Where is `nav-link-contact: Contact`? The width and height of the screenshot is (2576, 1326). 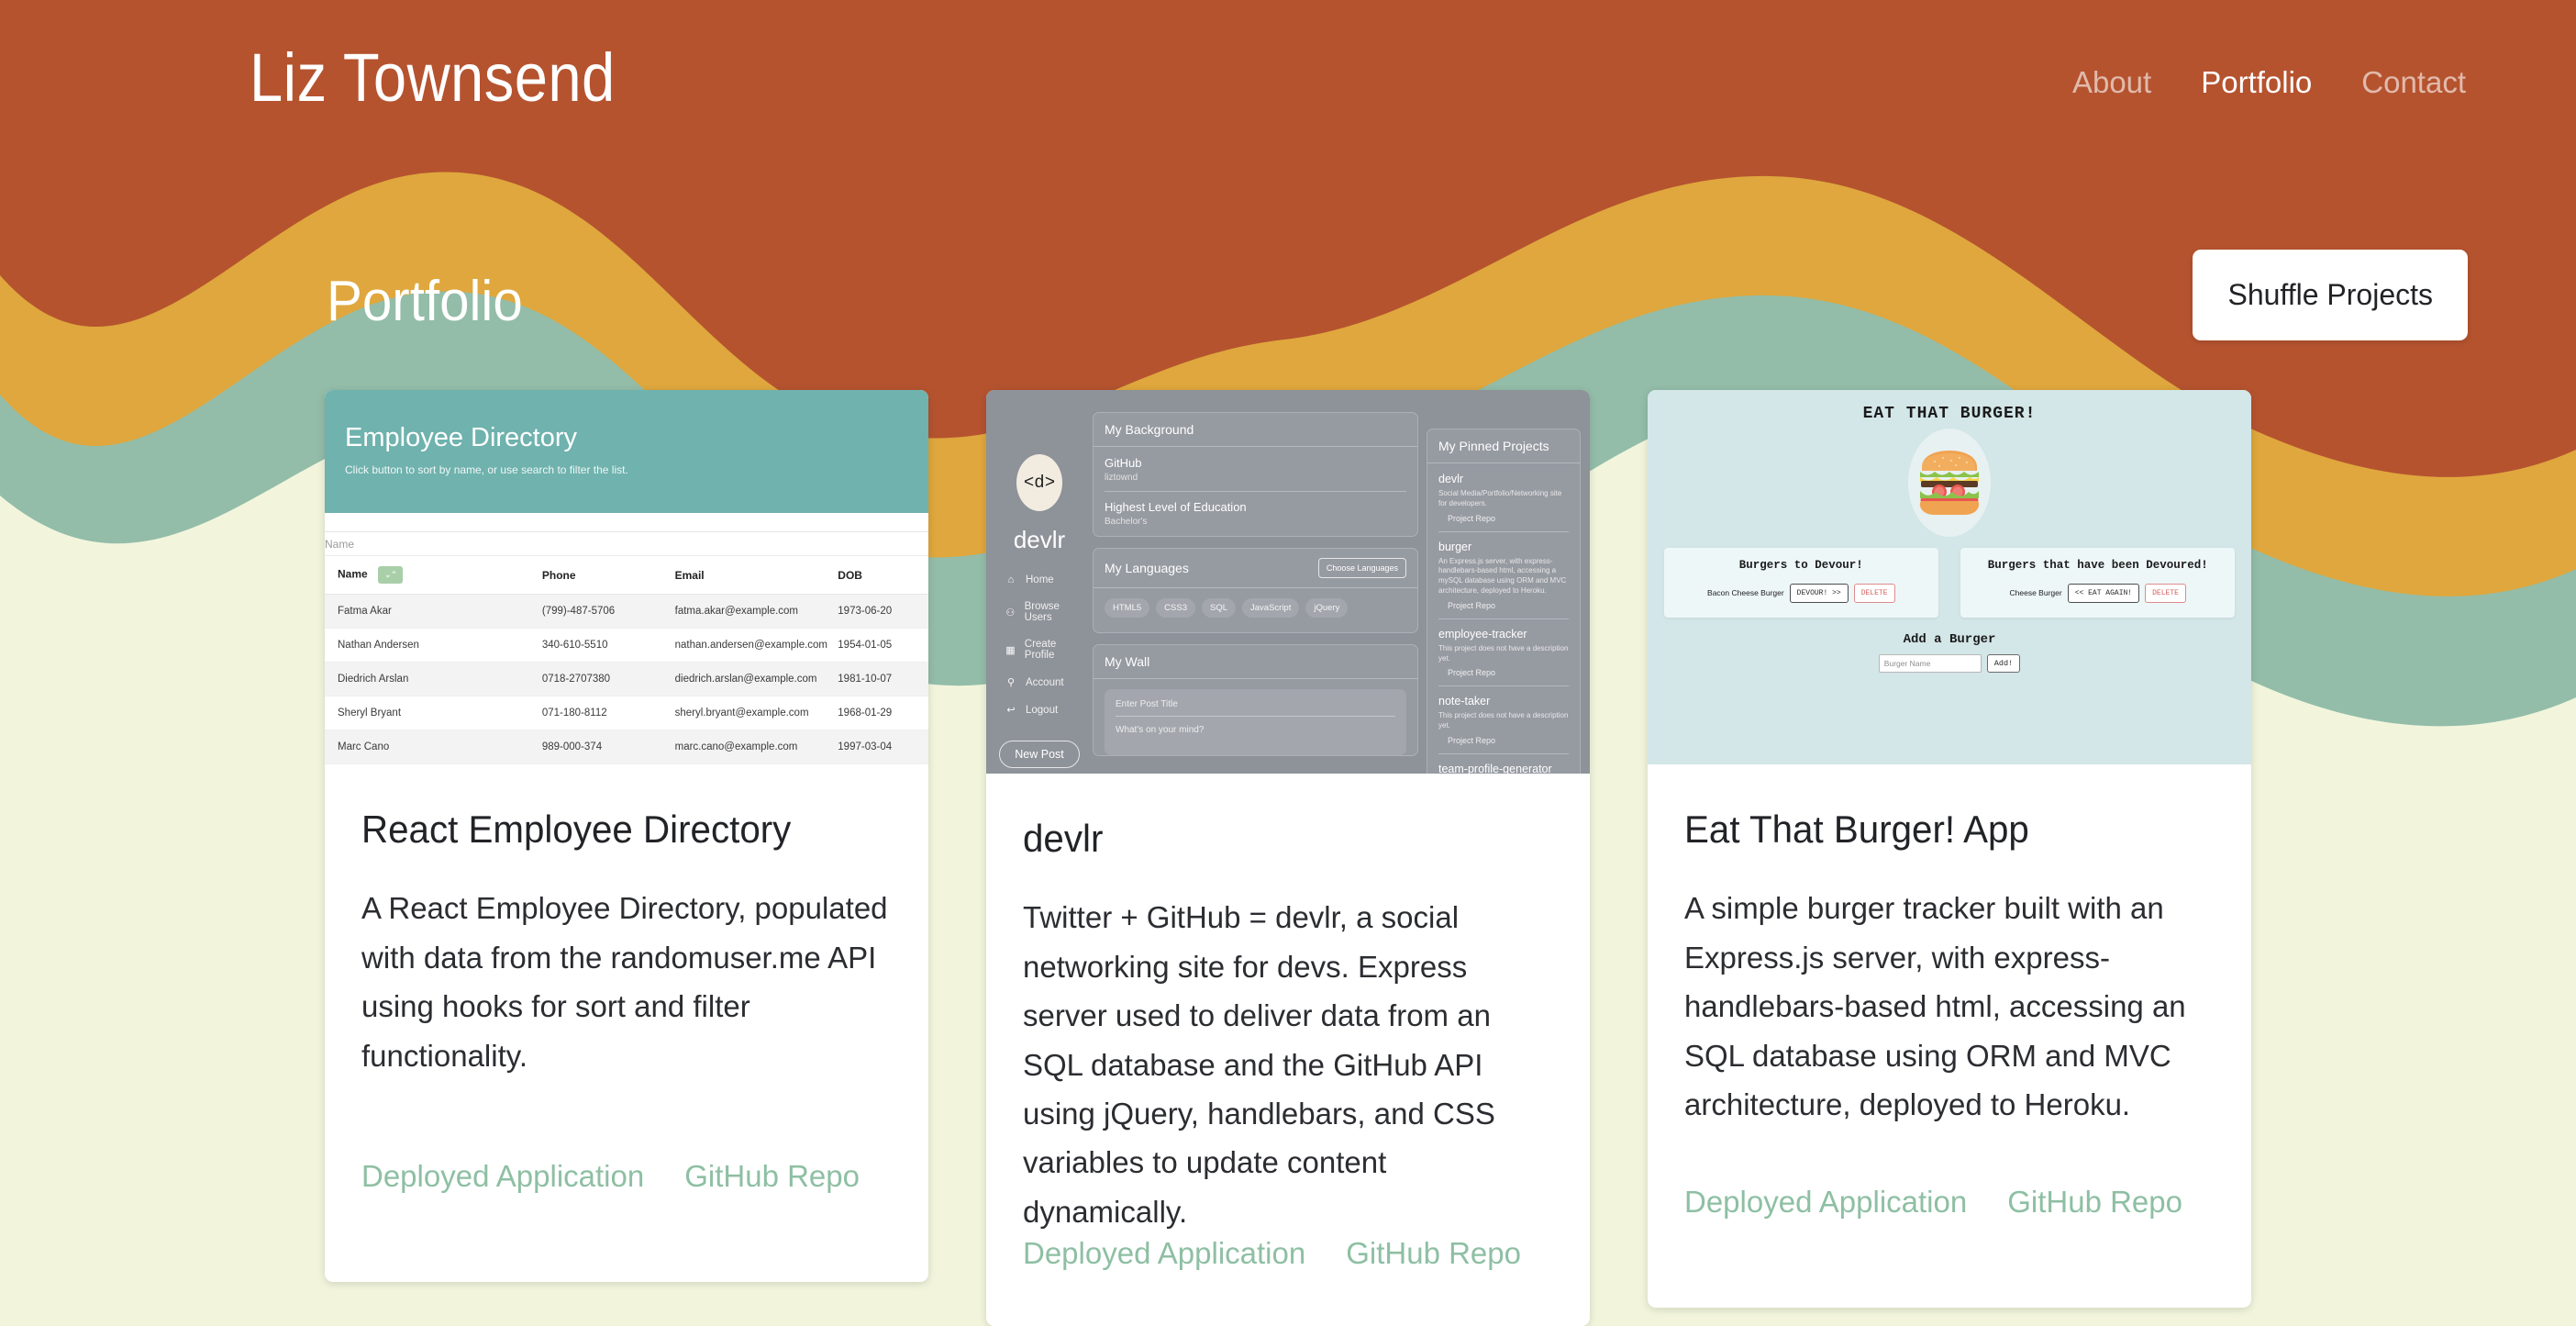 nav-link-contact: Contact is located at coordinates (2413, 82).